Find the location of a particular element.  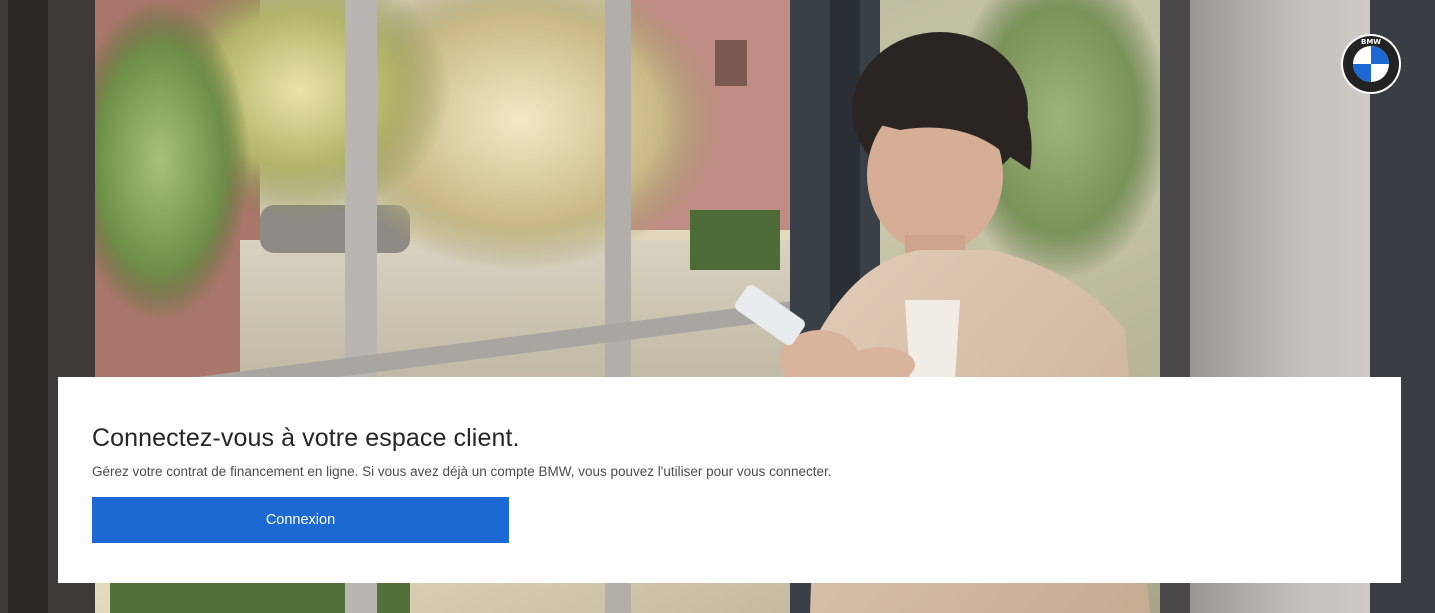

login-card-title: Connectez-vous à votre espace client. is located at coordinates (306, 438).